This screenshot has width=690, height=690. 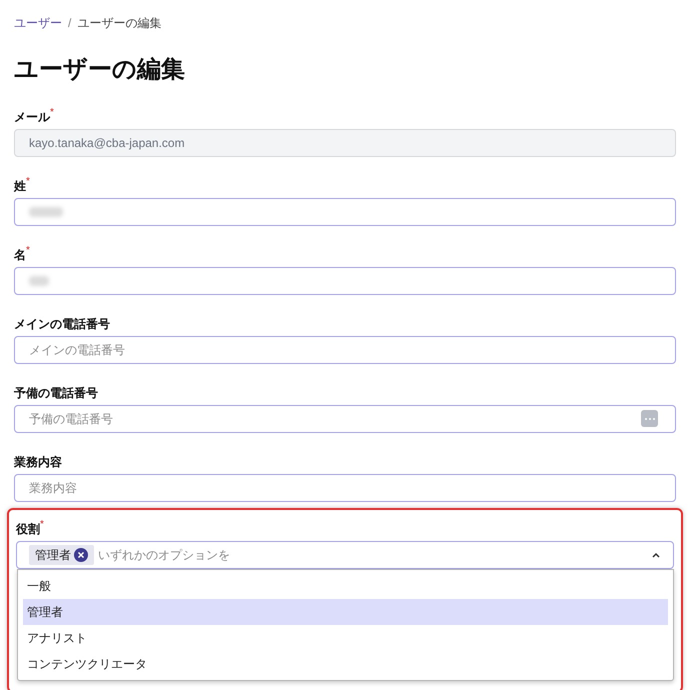 What do you see at coordinates (345, 143) in the screenshot?
I see `email-field: kayo.tanaka@cba-japan.com` at bounding box center [345, 143].